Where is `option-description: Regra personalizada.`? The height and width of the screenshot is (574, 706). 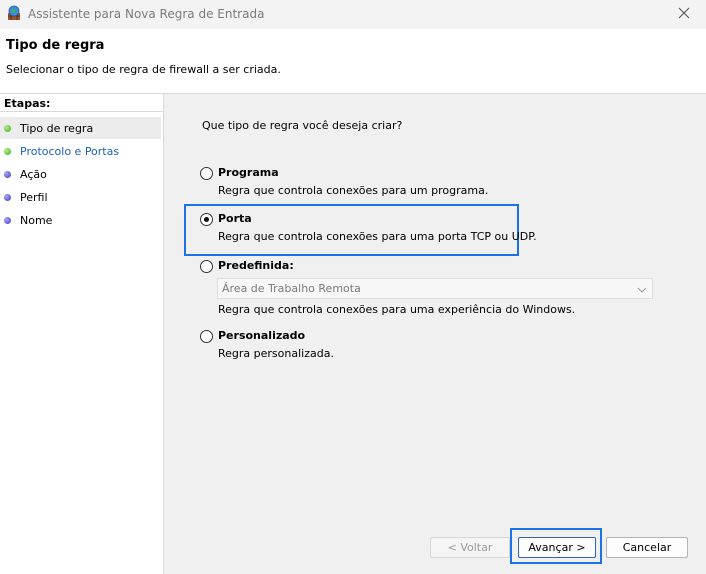 option-description: Regra personalizada. is located at coordinates (276, 353).